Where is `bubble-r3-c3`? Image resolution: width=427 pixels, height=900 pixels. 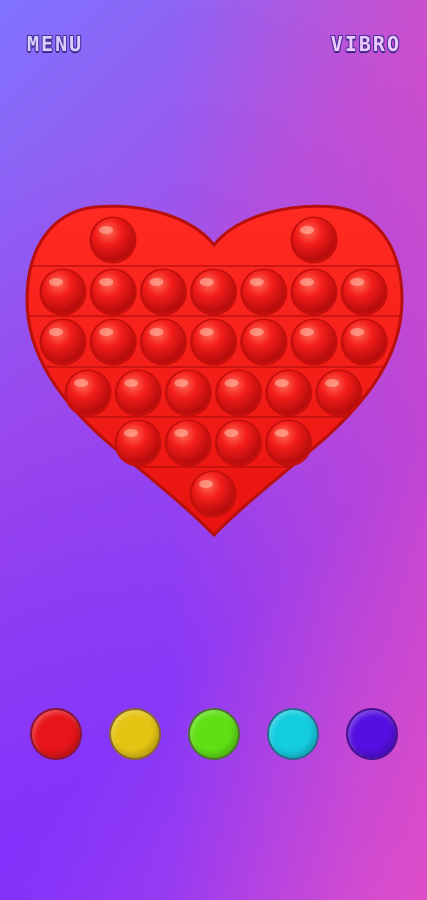
bubble-r3-c3 is located at coordinates (238, 392).